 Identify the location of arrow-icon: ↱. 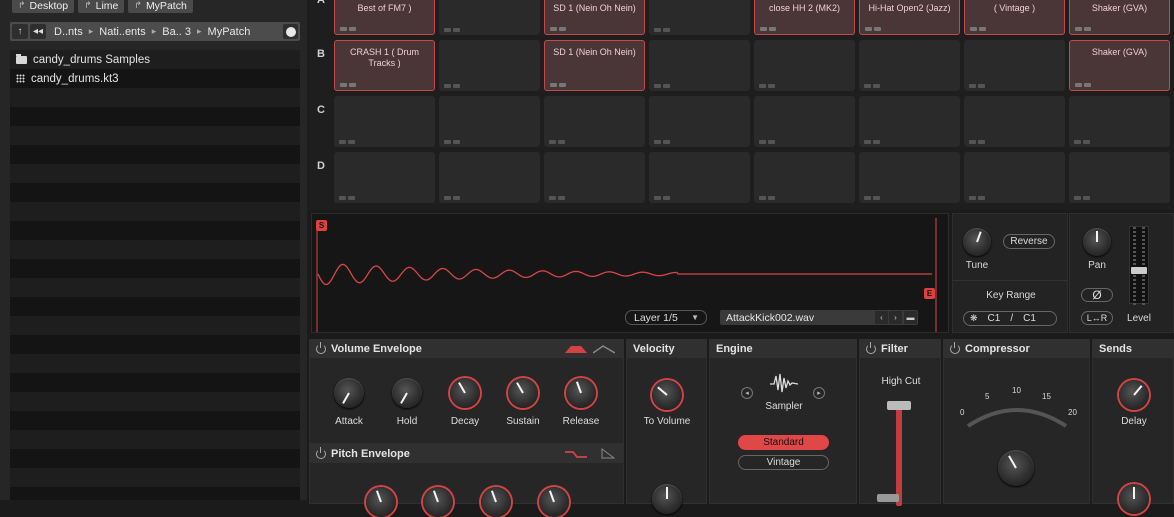
(22, 5).